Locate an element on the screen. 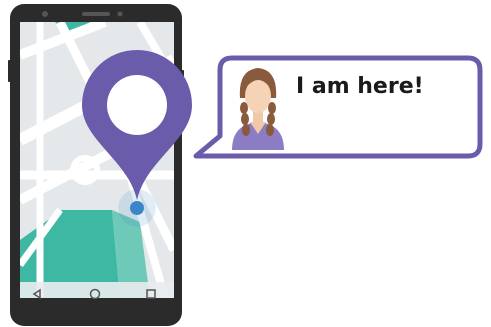  speaker-grille is located at coordinates (96, 14).